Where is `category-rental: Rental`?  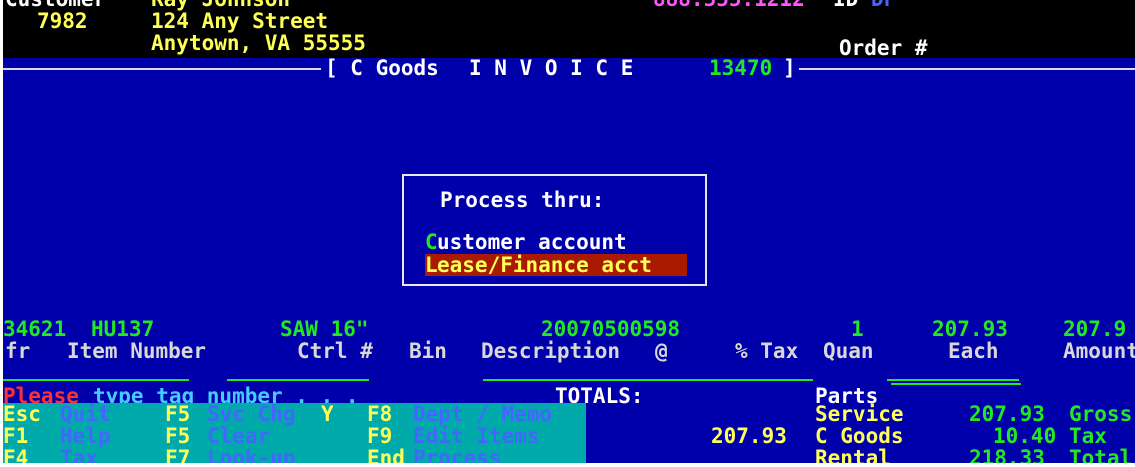
category-rental: Rental is located at coordinates (853, 454).